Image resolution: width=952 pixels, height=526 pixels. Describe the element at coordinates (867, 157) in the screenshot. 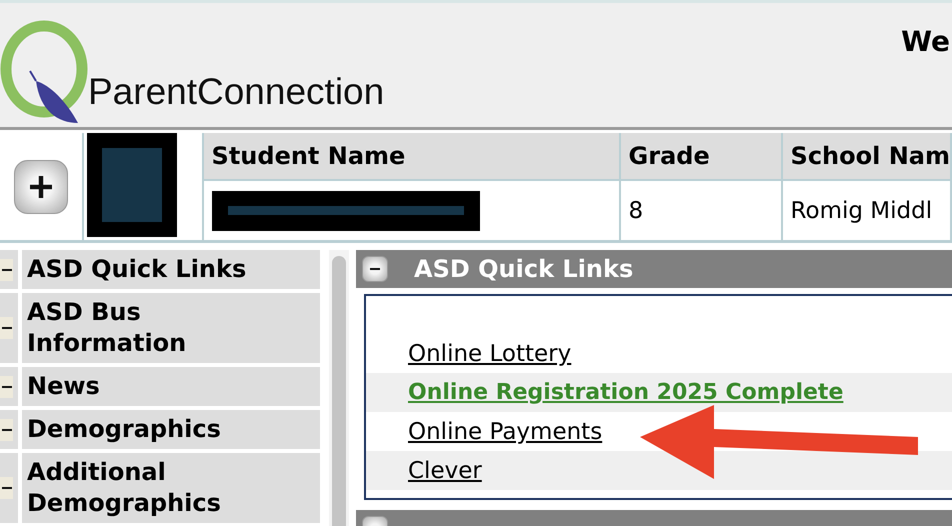

I see `column-header: School Nam` at that location.